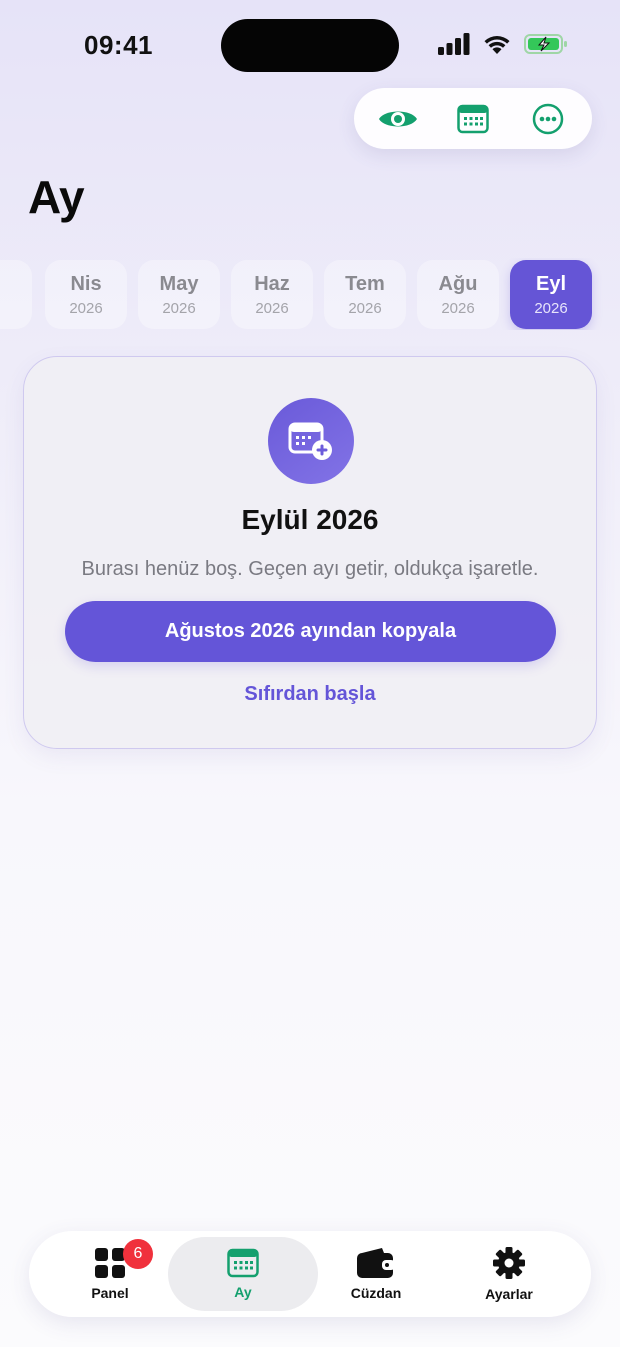  Describe the element at coordinates (243, 1292) in the screenshot. I see `tab-label: Ay` at that location.